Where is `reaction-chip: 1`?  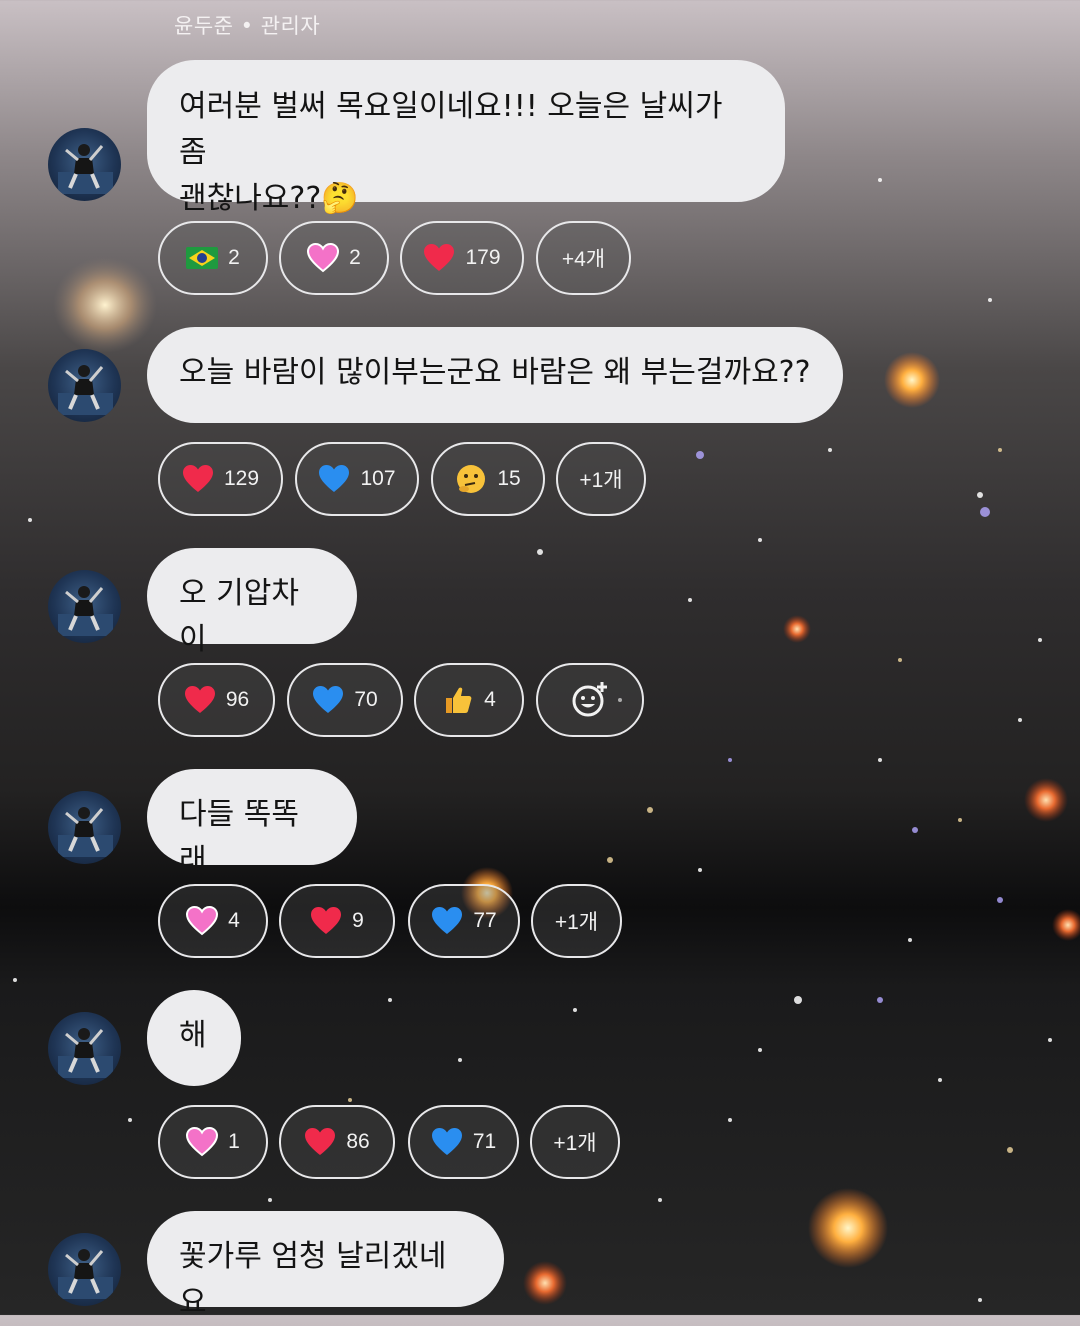 reaction-chip: 1 is located at coordinates (213, 1142).